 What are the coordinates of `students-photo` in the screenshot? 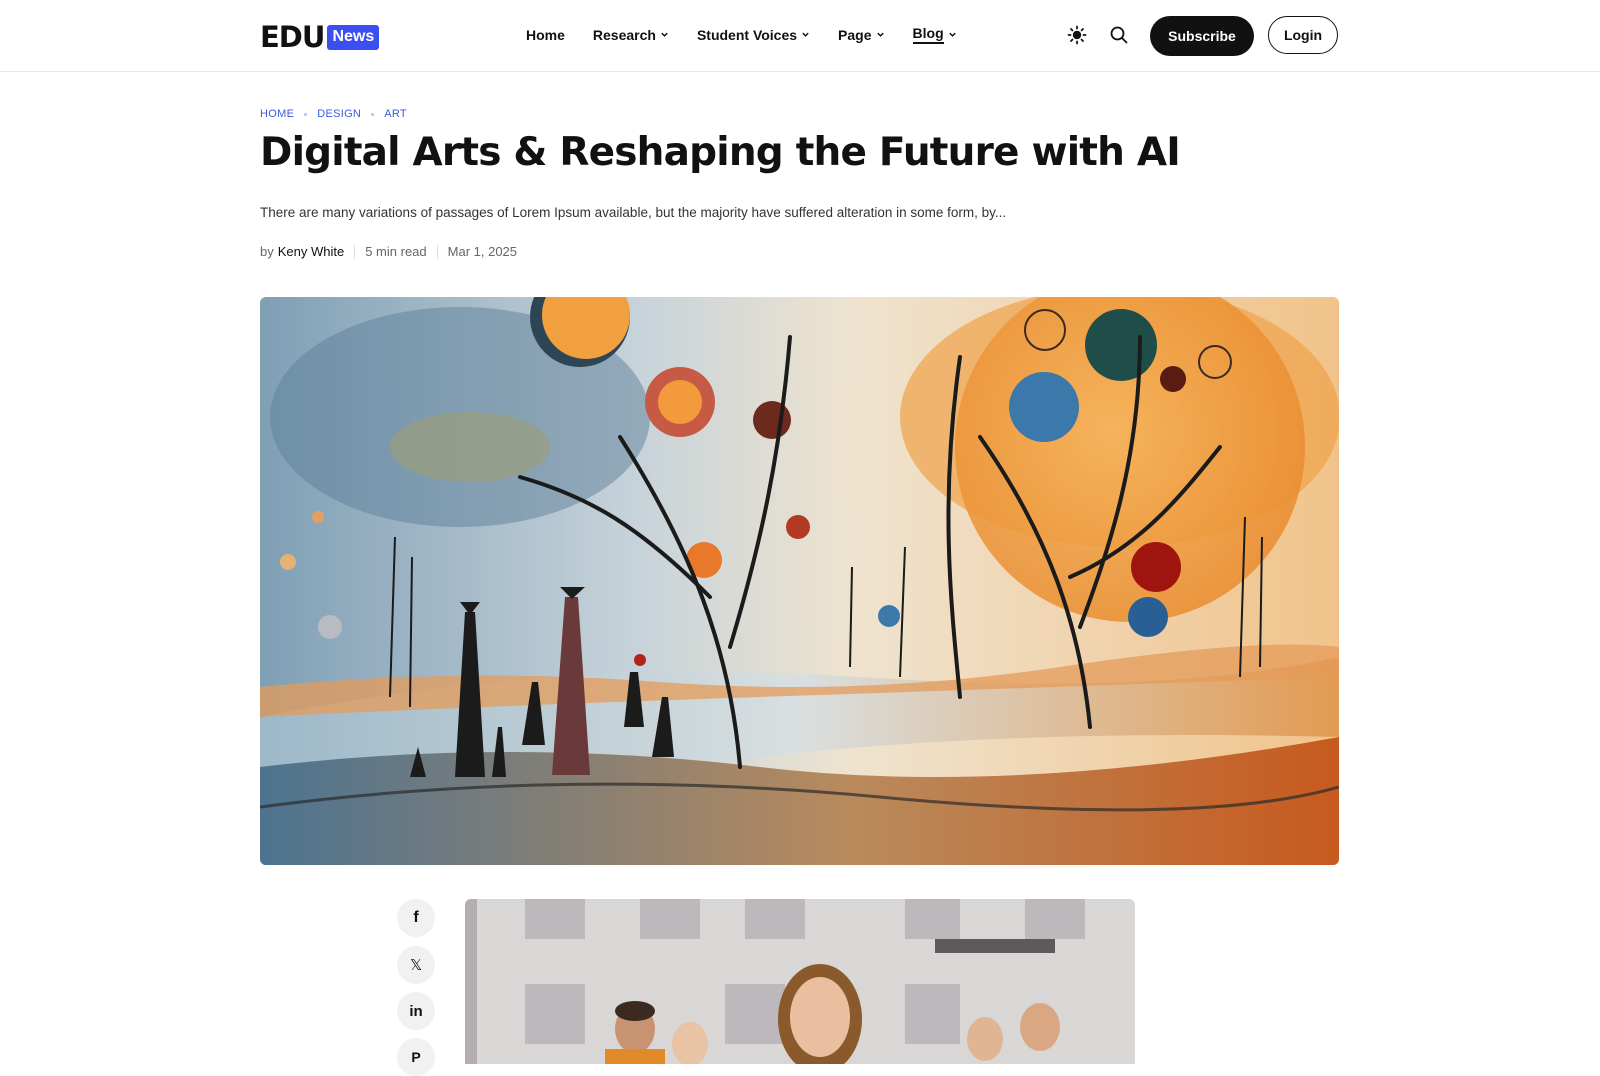 It's located at (800, 981).